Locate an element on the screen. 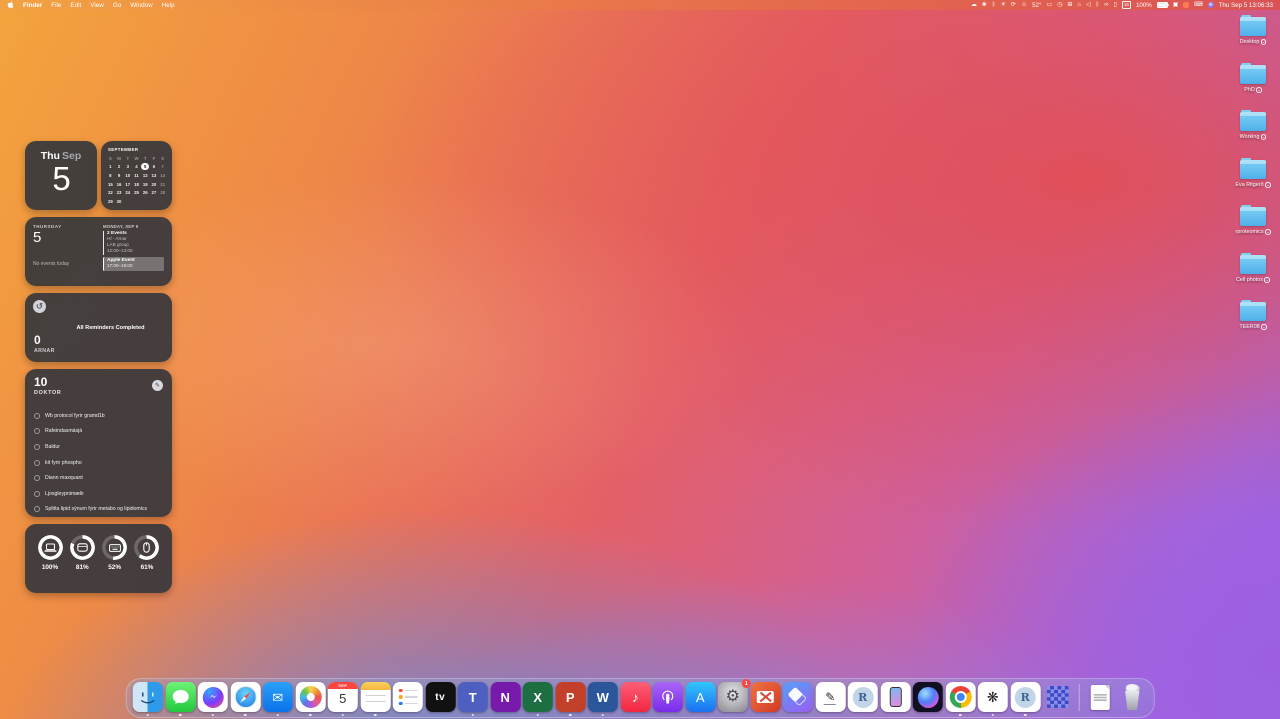  cast-icon: ▣ is located at coordinates (1176, 5).